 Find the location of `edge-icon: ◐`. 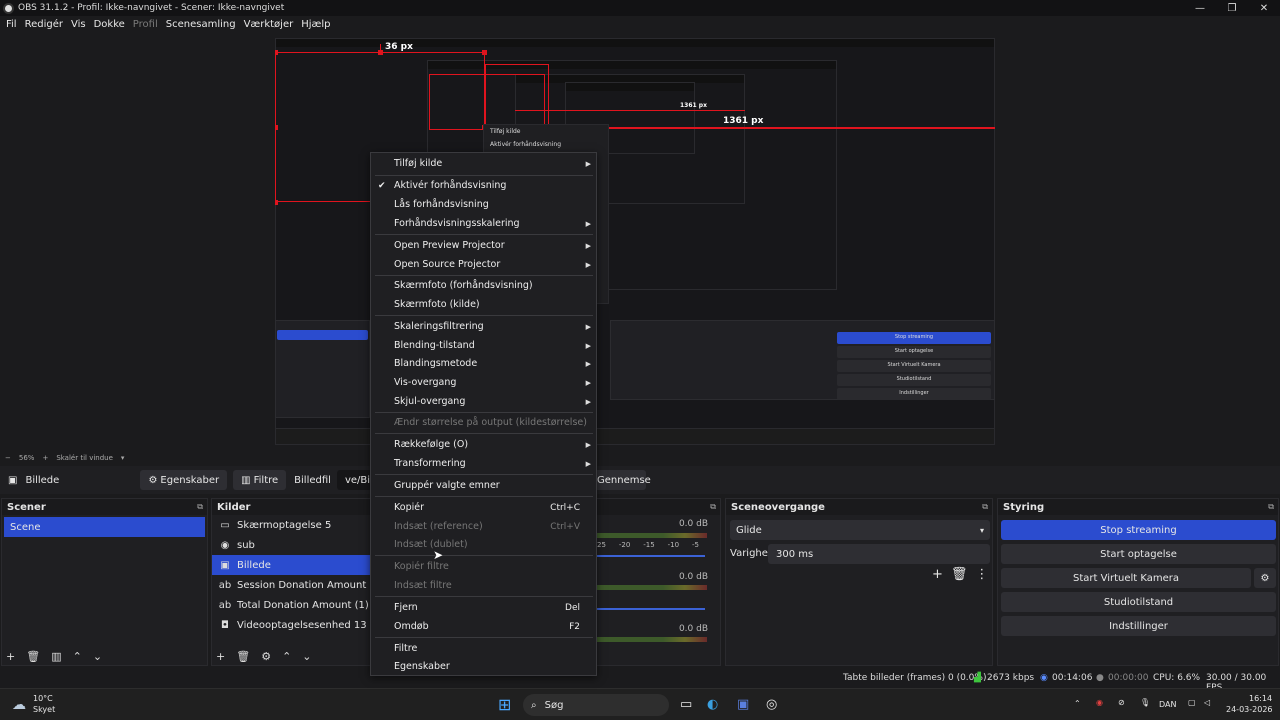

edge-icon: ◐ is located at coordinates (712, 704).